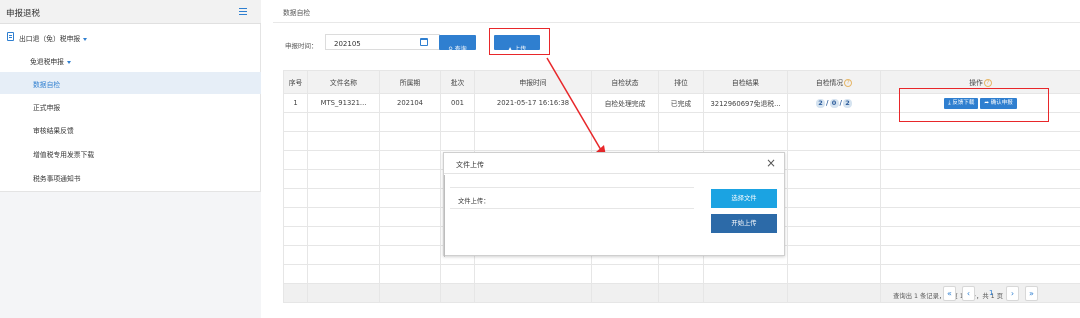  What do you see at coordinates (980, 82) in the screenshot?
I see `column-header-actions: 操作?` at bounding box center [980, 82].